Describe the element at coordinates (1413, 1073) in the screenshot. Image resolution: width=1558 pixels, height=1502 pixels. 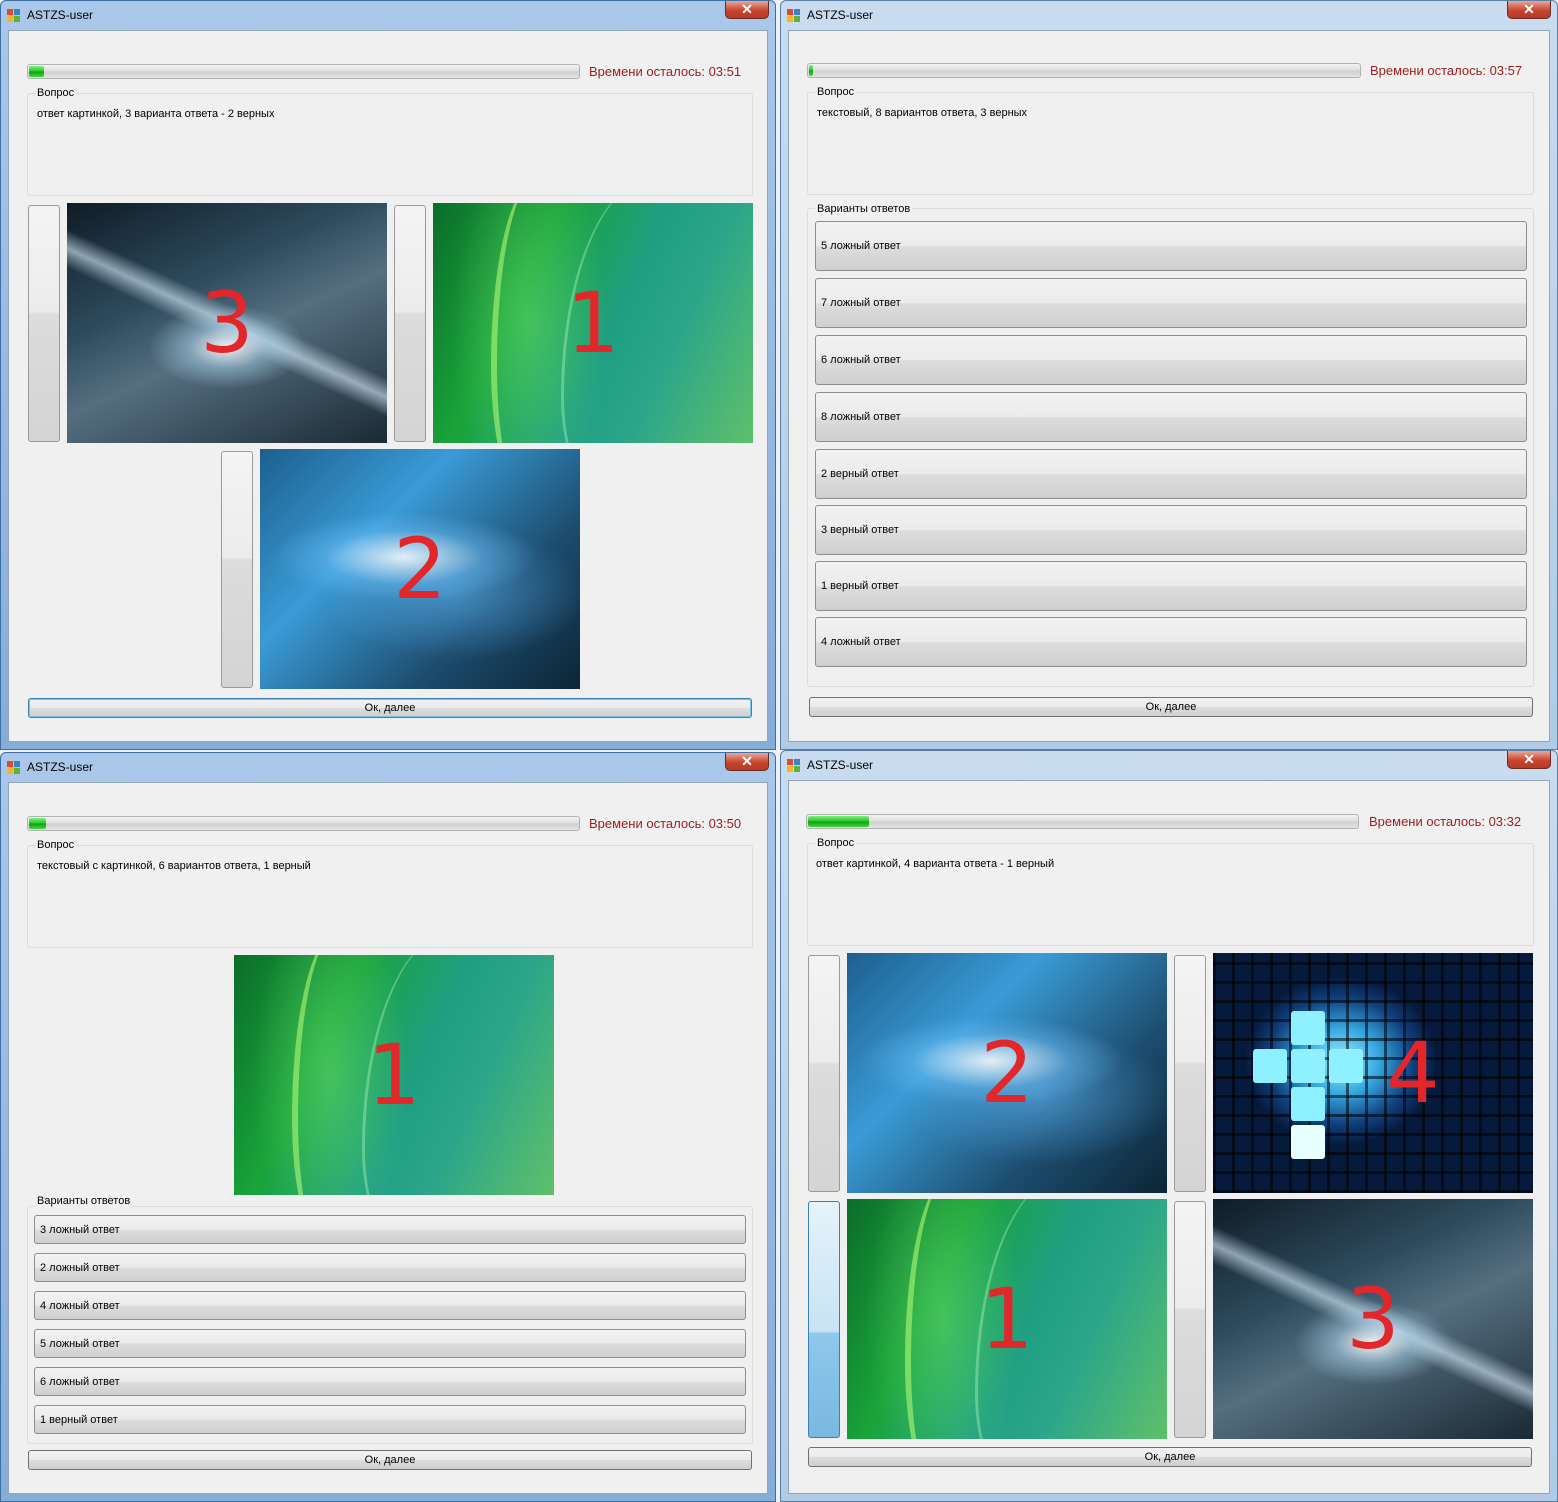
I see `image-number: 4` at that location.